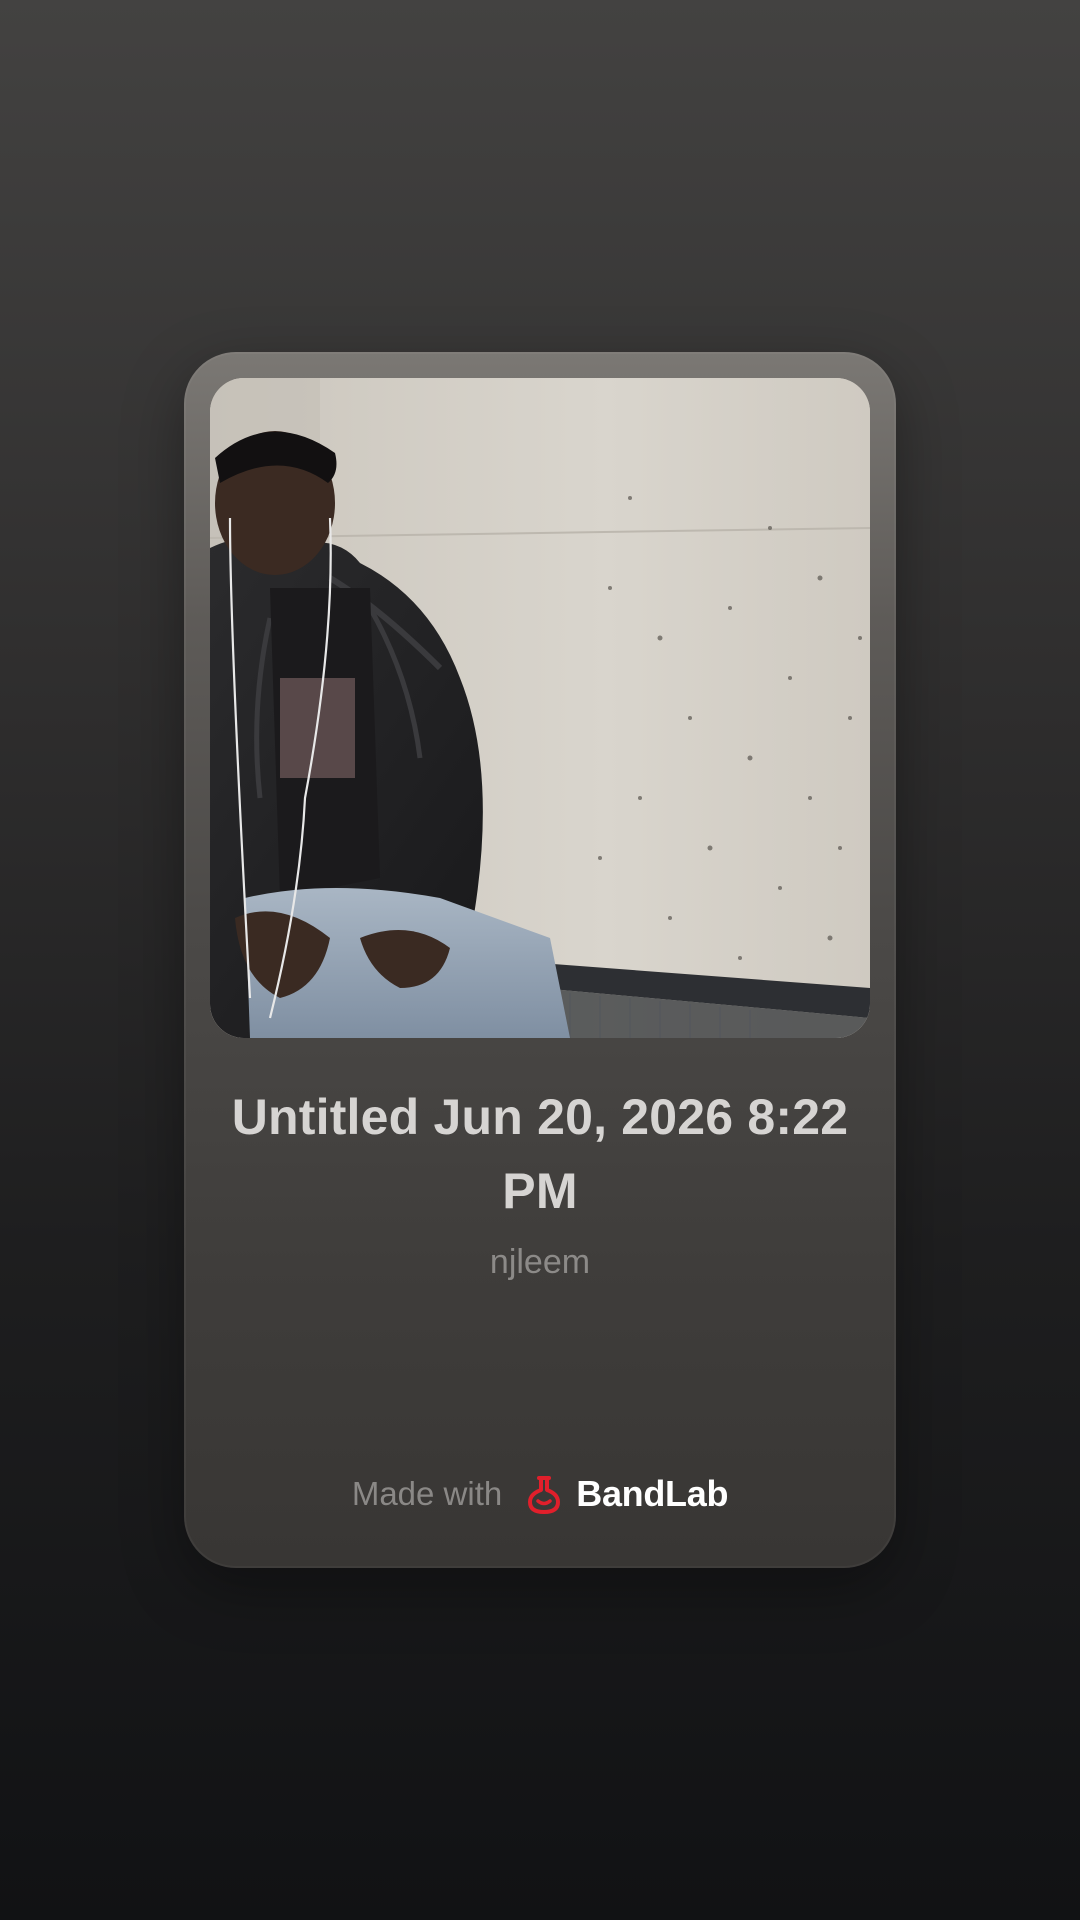 Image resolution: width=1080 pixels, height=1920 pixels. What do you see at coordinates (427, 1493) in the screenshot?
I see `made-with-label: Made with` at bounding box center [427, 1493].